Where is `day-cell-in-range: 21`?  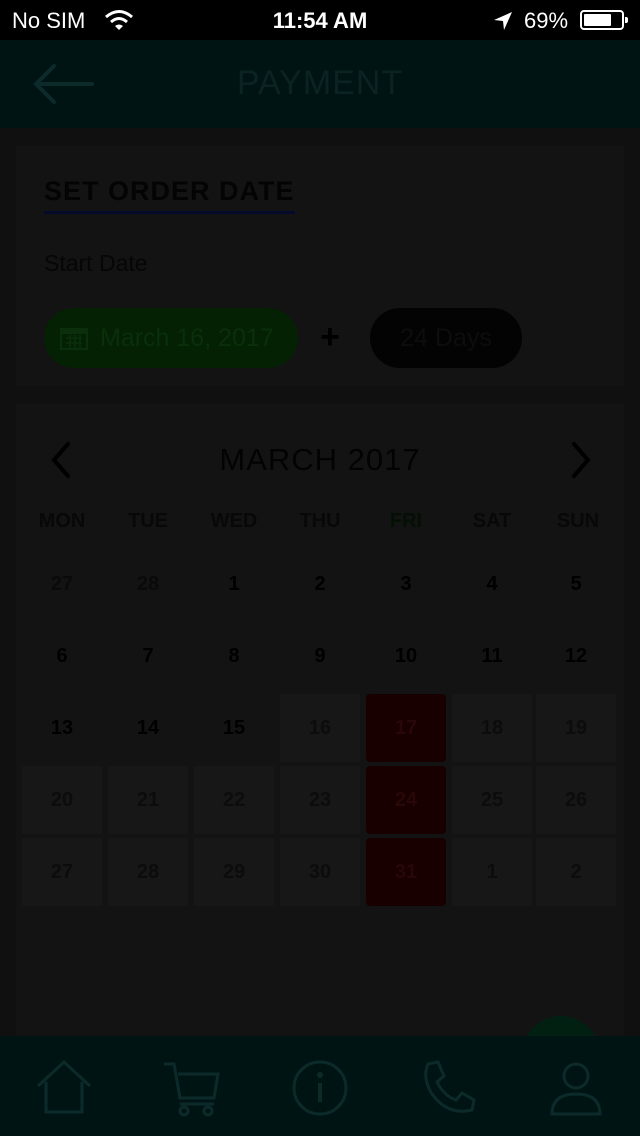 day-cell-in-range: 21 is located at coordinates (148, 800).